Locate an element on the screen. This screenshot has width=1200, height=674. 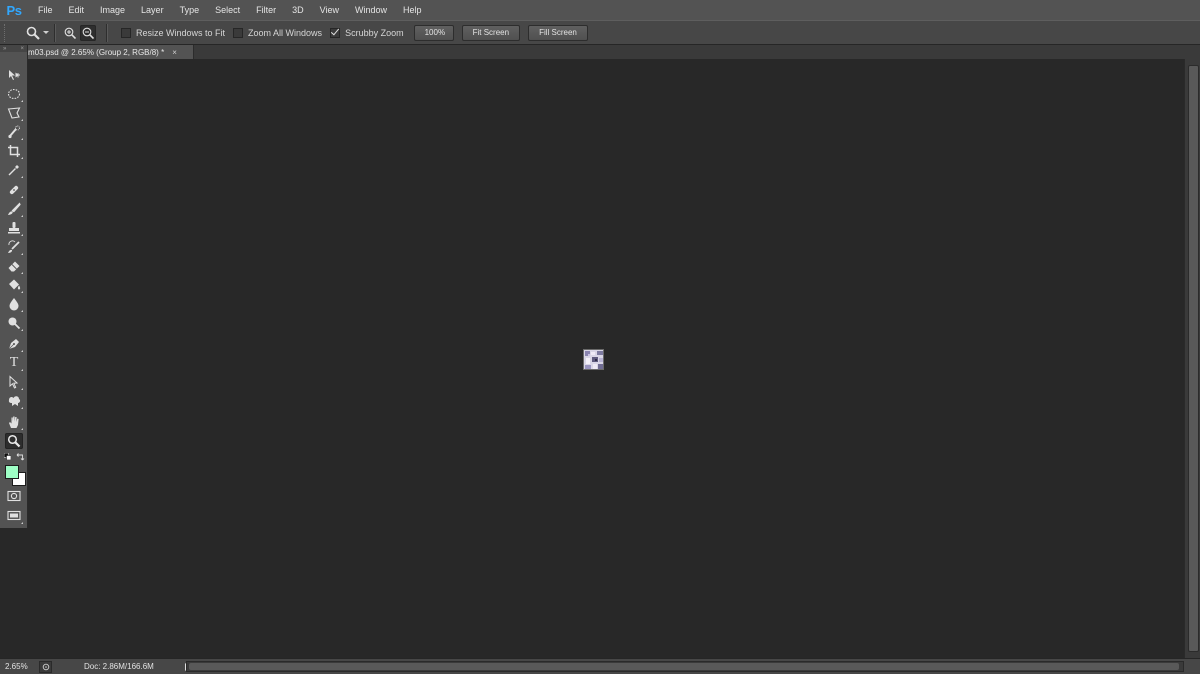
document-tab: m03.psd @ 2.65% (Group 2, RGB/8) * × is located at coordinates (111, 52).